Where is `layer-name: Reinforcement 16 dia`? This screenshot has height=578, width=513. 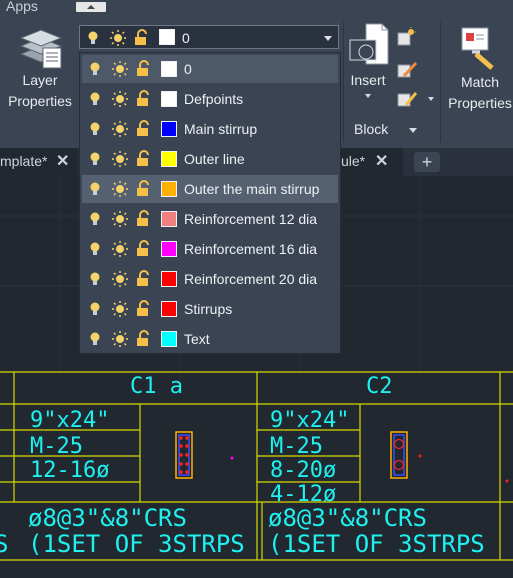
layer-name: Reinforcement 16 dia is located at coordinates (251, 249).